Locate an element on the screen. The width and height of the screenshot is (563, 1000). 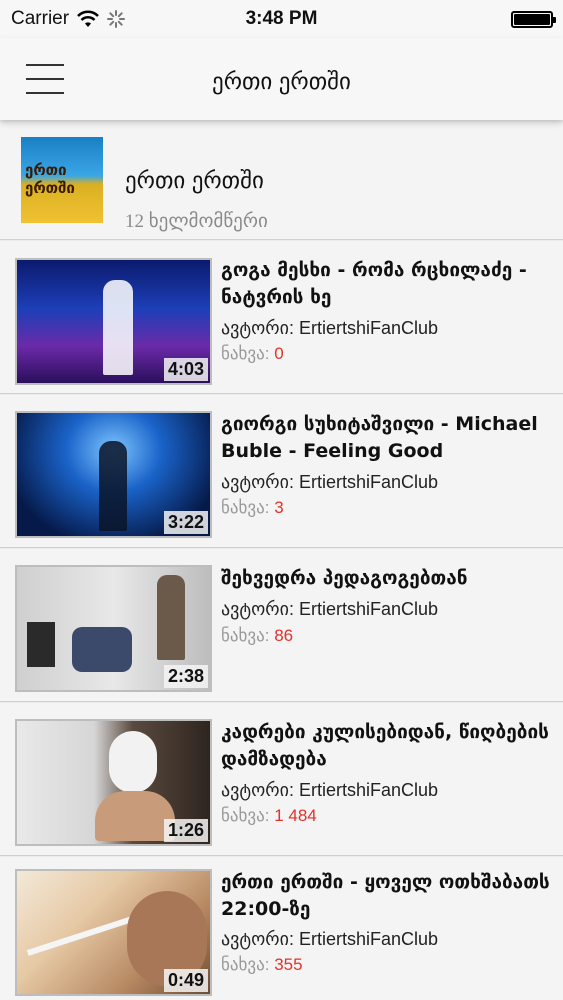
nav-title: ერთი ერთში is located at coordinates (281, 81).